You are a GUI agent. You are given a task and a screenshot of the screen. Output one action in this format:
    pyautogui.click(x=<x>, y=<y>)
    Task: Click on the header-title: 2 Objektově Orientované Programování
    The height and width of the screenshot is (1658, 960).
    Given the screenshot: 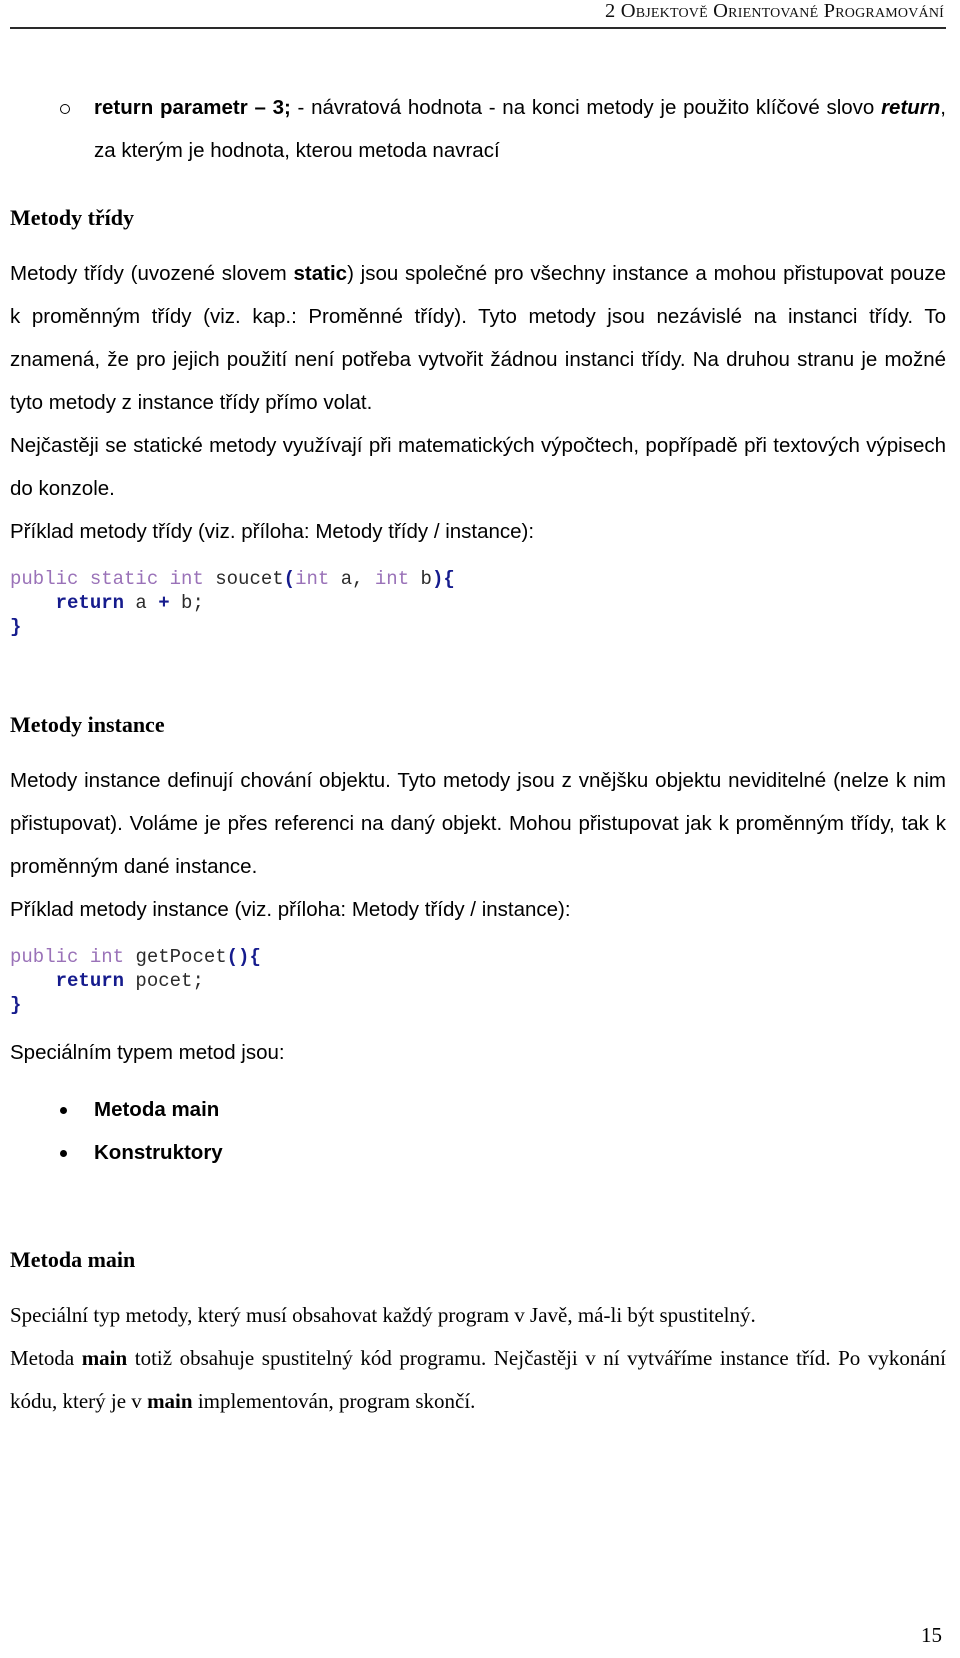 What is the action you would take?
    pyautogui.click(x=774, y=11)
    